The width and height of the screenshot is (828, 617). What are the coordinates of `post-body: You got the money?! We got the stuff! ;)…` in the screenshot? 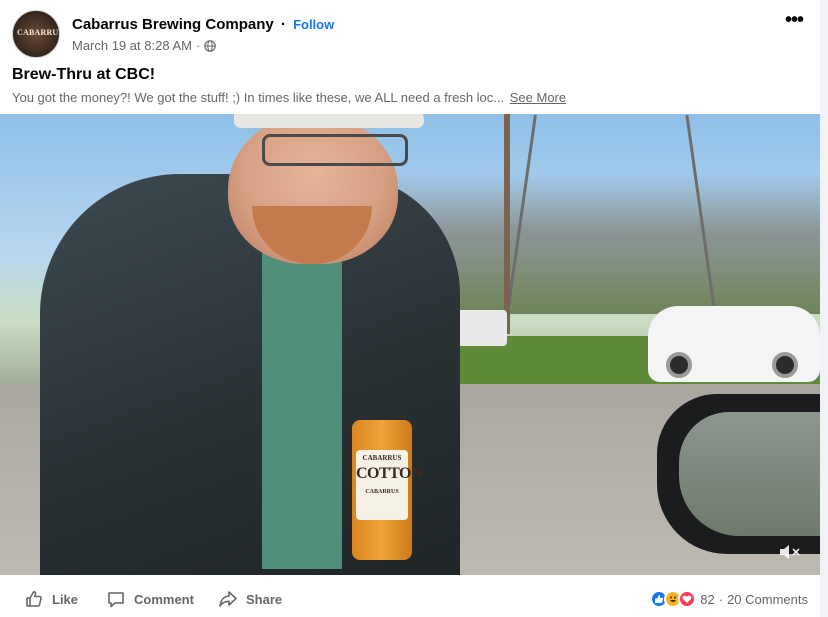 It's located at (258, 97).